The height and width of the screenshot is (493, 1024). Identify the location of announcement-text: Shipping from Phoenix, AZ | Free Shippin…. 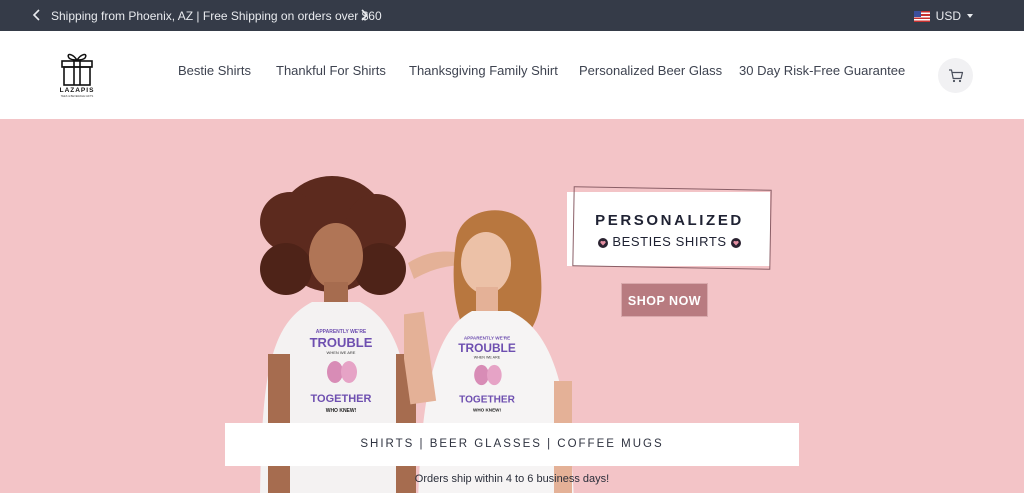
(216, 16).